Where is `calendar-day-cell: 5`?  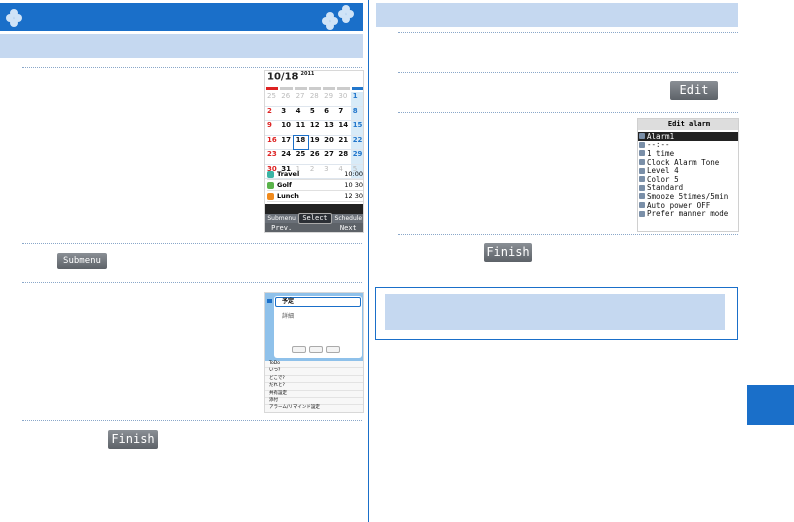 calendar-day-cell: 5 is located at coordinates (315, 114).